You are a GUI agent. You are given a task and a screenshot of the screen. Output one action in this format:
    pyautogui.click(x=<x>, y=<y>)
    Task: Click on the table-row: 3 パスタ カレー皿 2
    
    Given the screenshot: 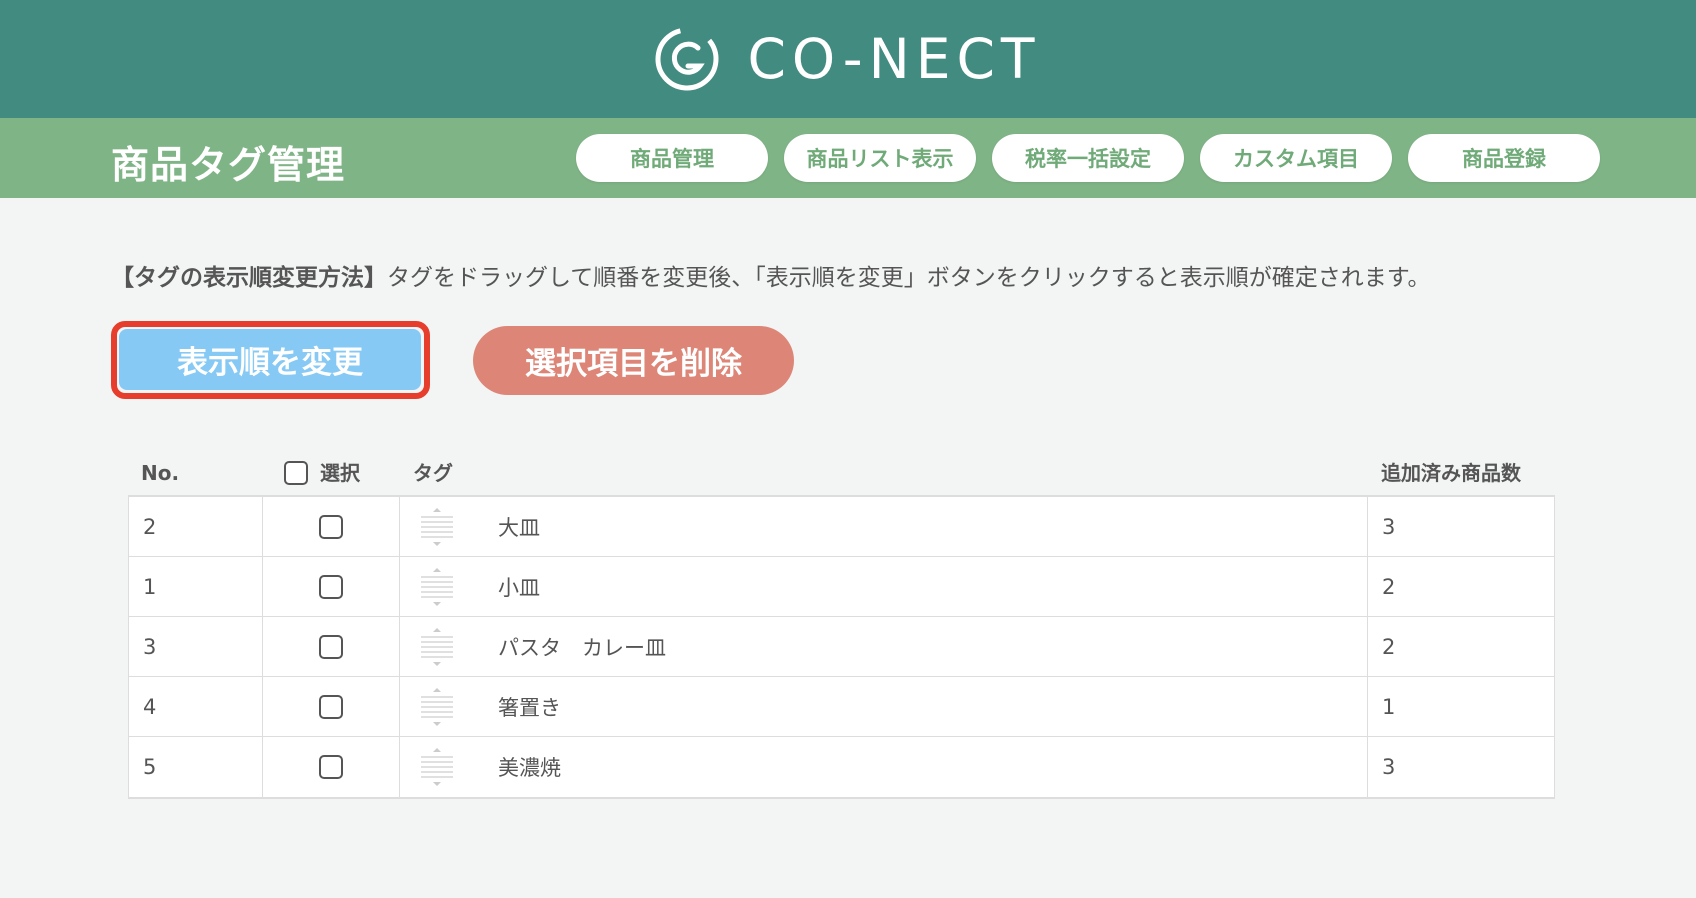 What is the action you would take?
    pyautogui.click(x=841, y=647)
    